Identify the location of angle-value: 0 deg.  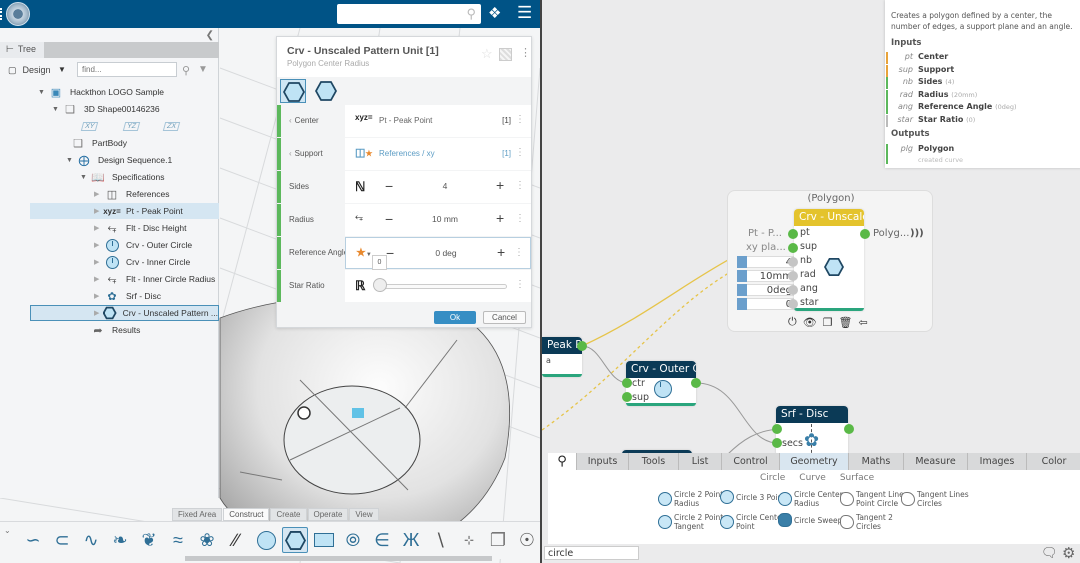
(446, 253).